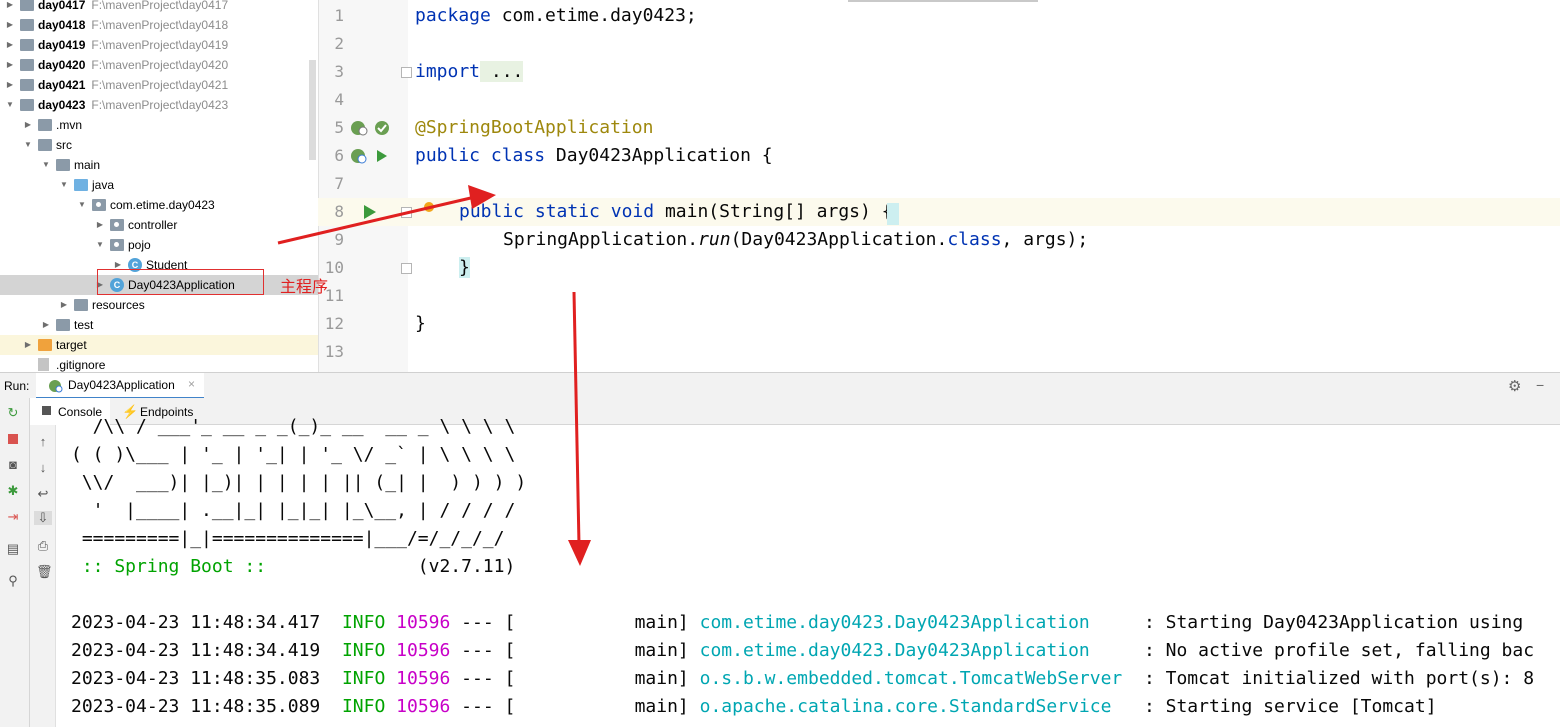  What do you see at coordinates (120, 386) in the screenshot?
I see `run-config-tab: Day0423Application ×` at bounding box center [120, 386].